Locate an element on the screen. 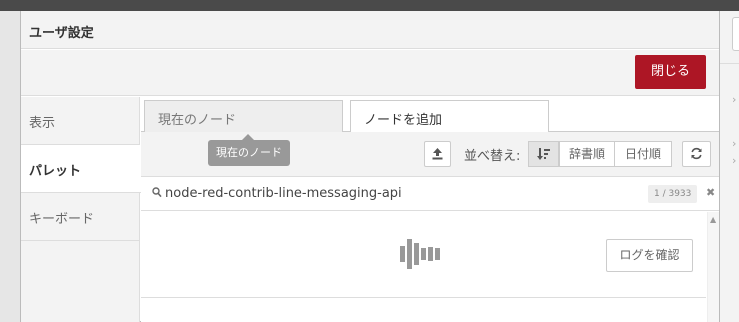  settings-sidebar: 表示 パレット キーボード is located at coordinates (81, 209).